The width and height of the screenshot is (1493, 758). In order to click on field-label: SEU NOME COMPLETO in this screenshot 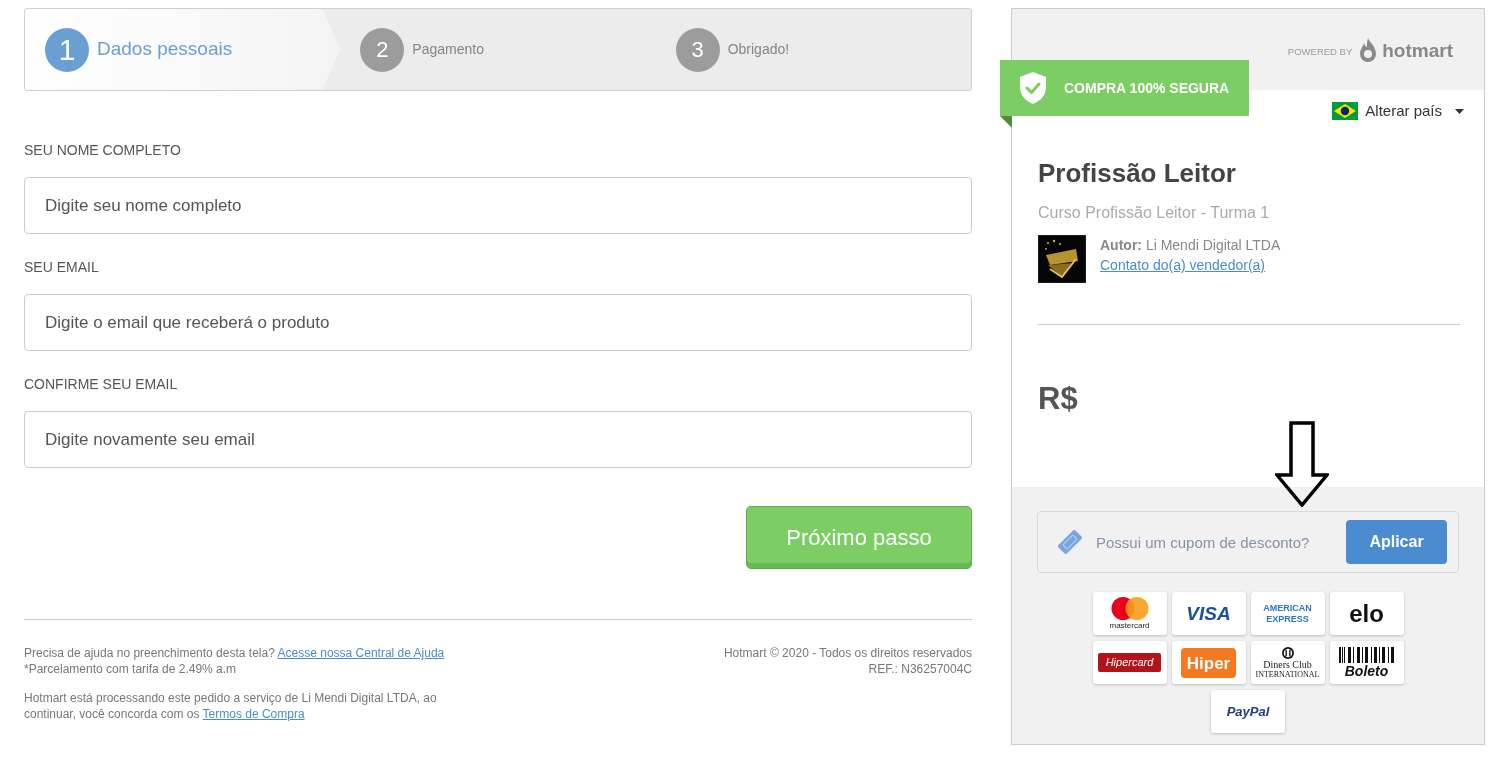, I will do `click(103, 150)`.